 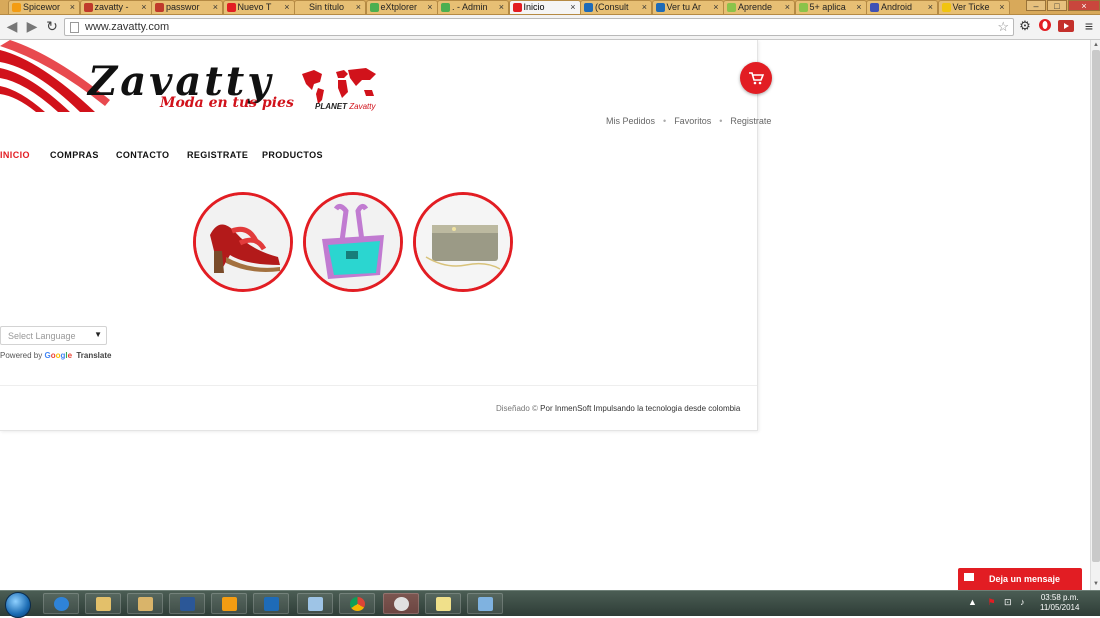 I want to click on scroll-up-icon: ▲, so click(x=1096, y=45).